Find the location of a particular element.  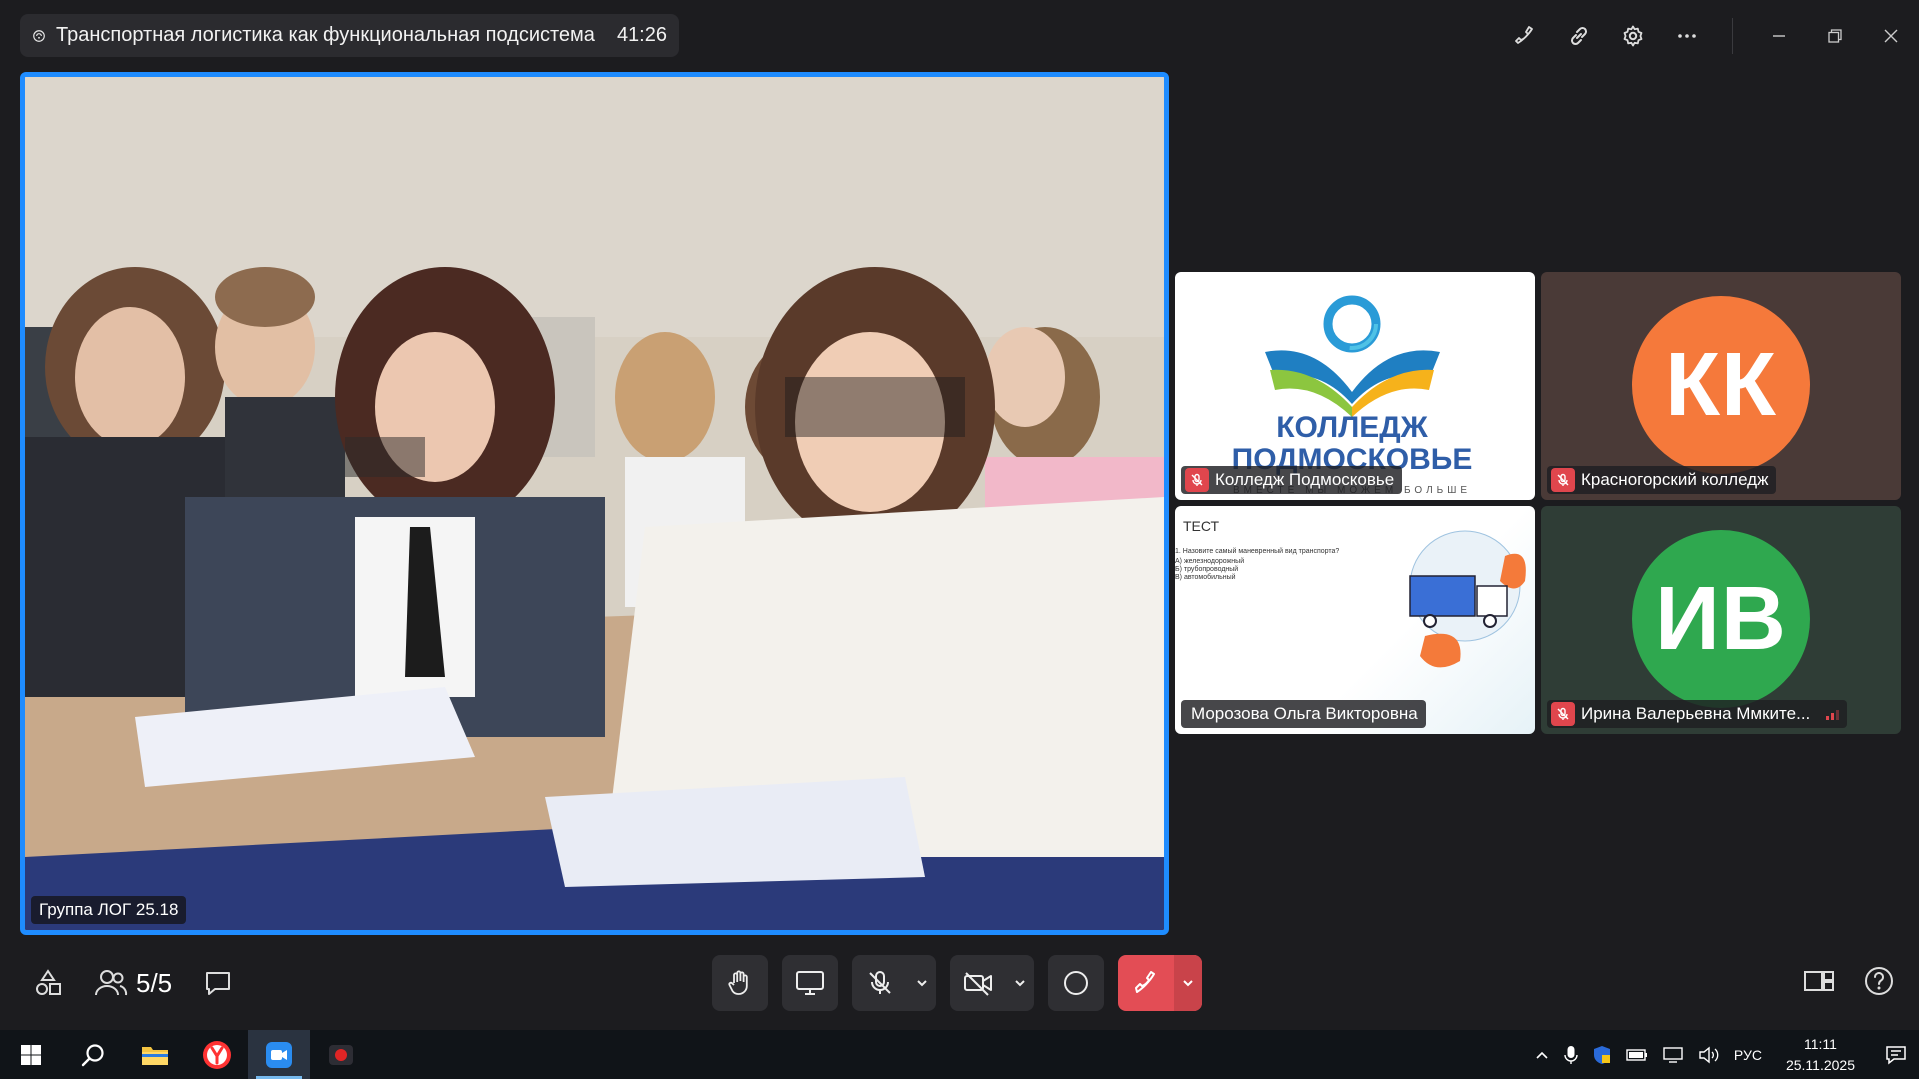

minimize-button is located at coordinates (1779, 35).